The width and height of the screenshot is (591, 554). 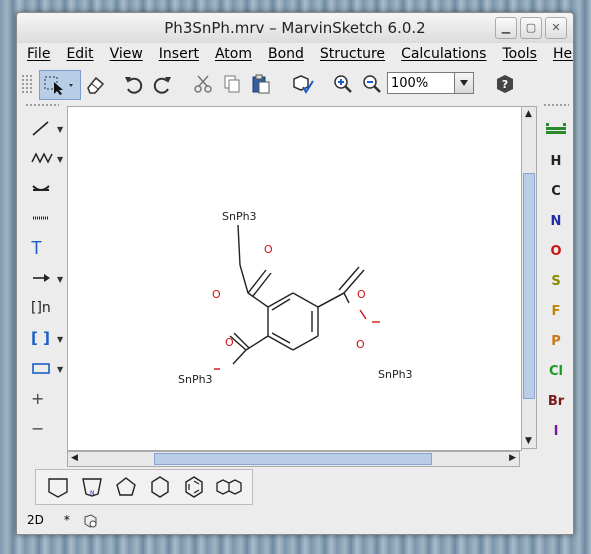 I want to click on plus-icon: +, so click(x=38, y=398).